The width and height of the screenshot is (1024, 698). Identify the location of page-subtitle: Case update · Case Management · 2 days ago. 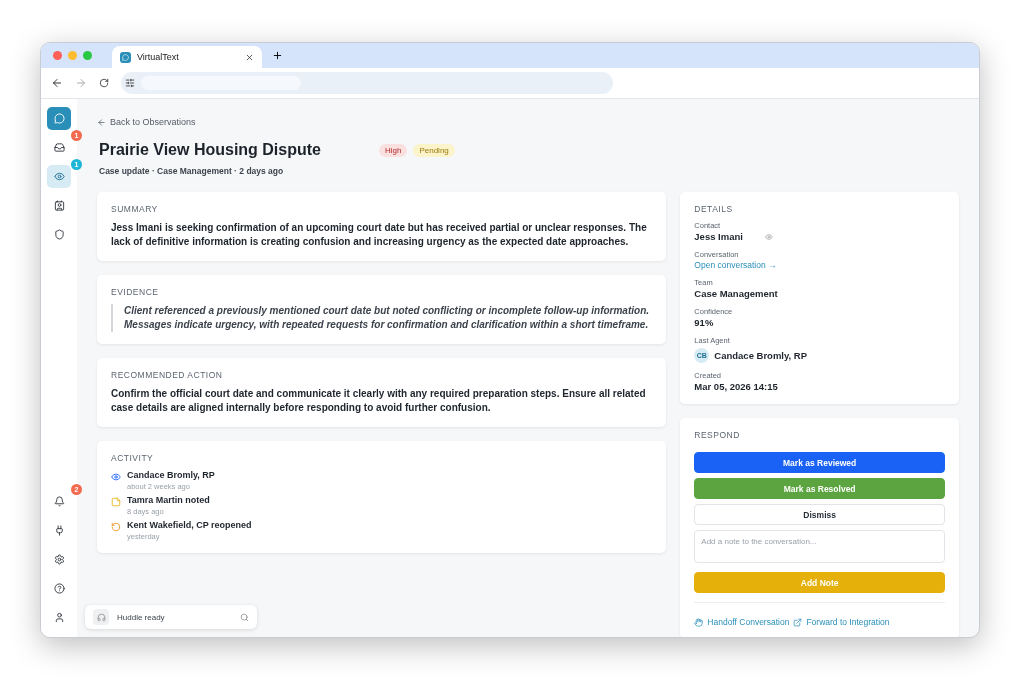
(192, 171).